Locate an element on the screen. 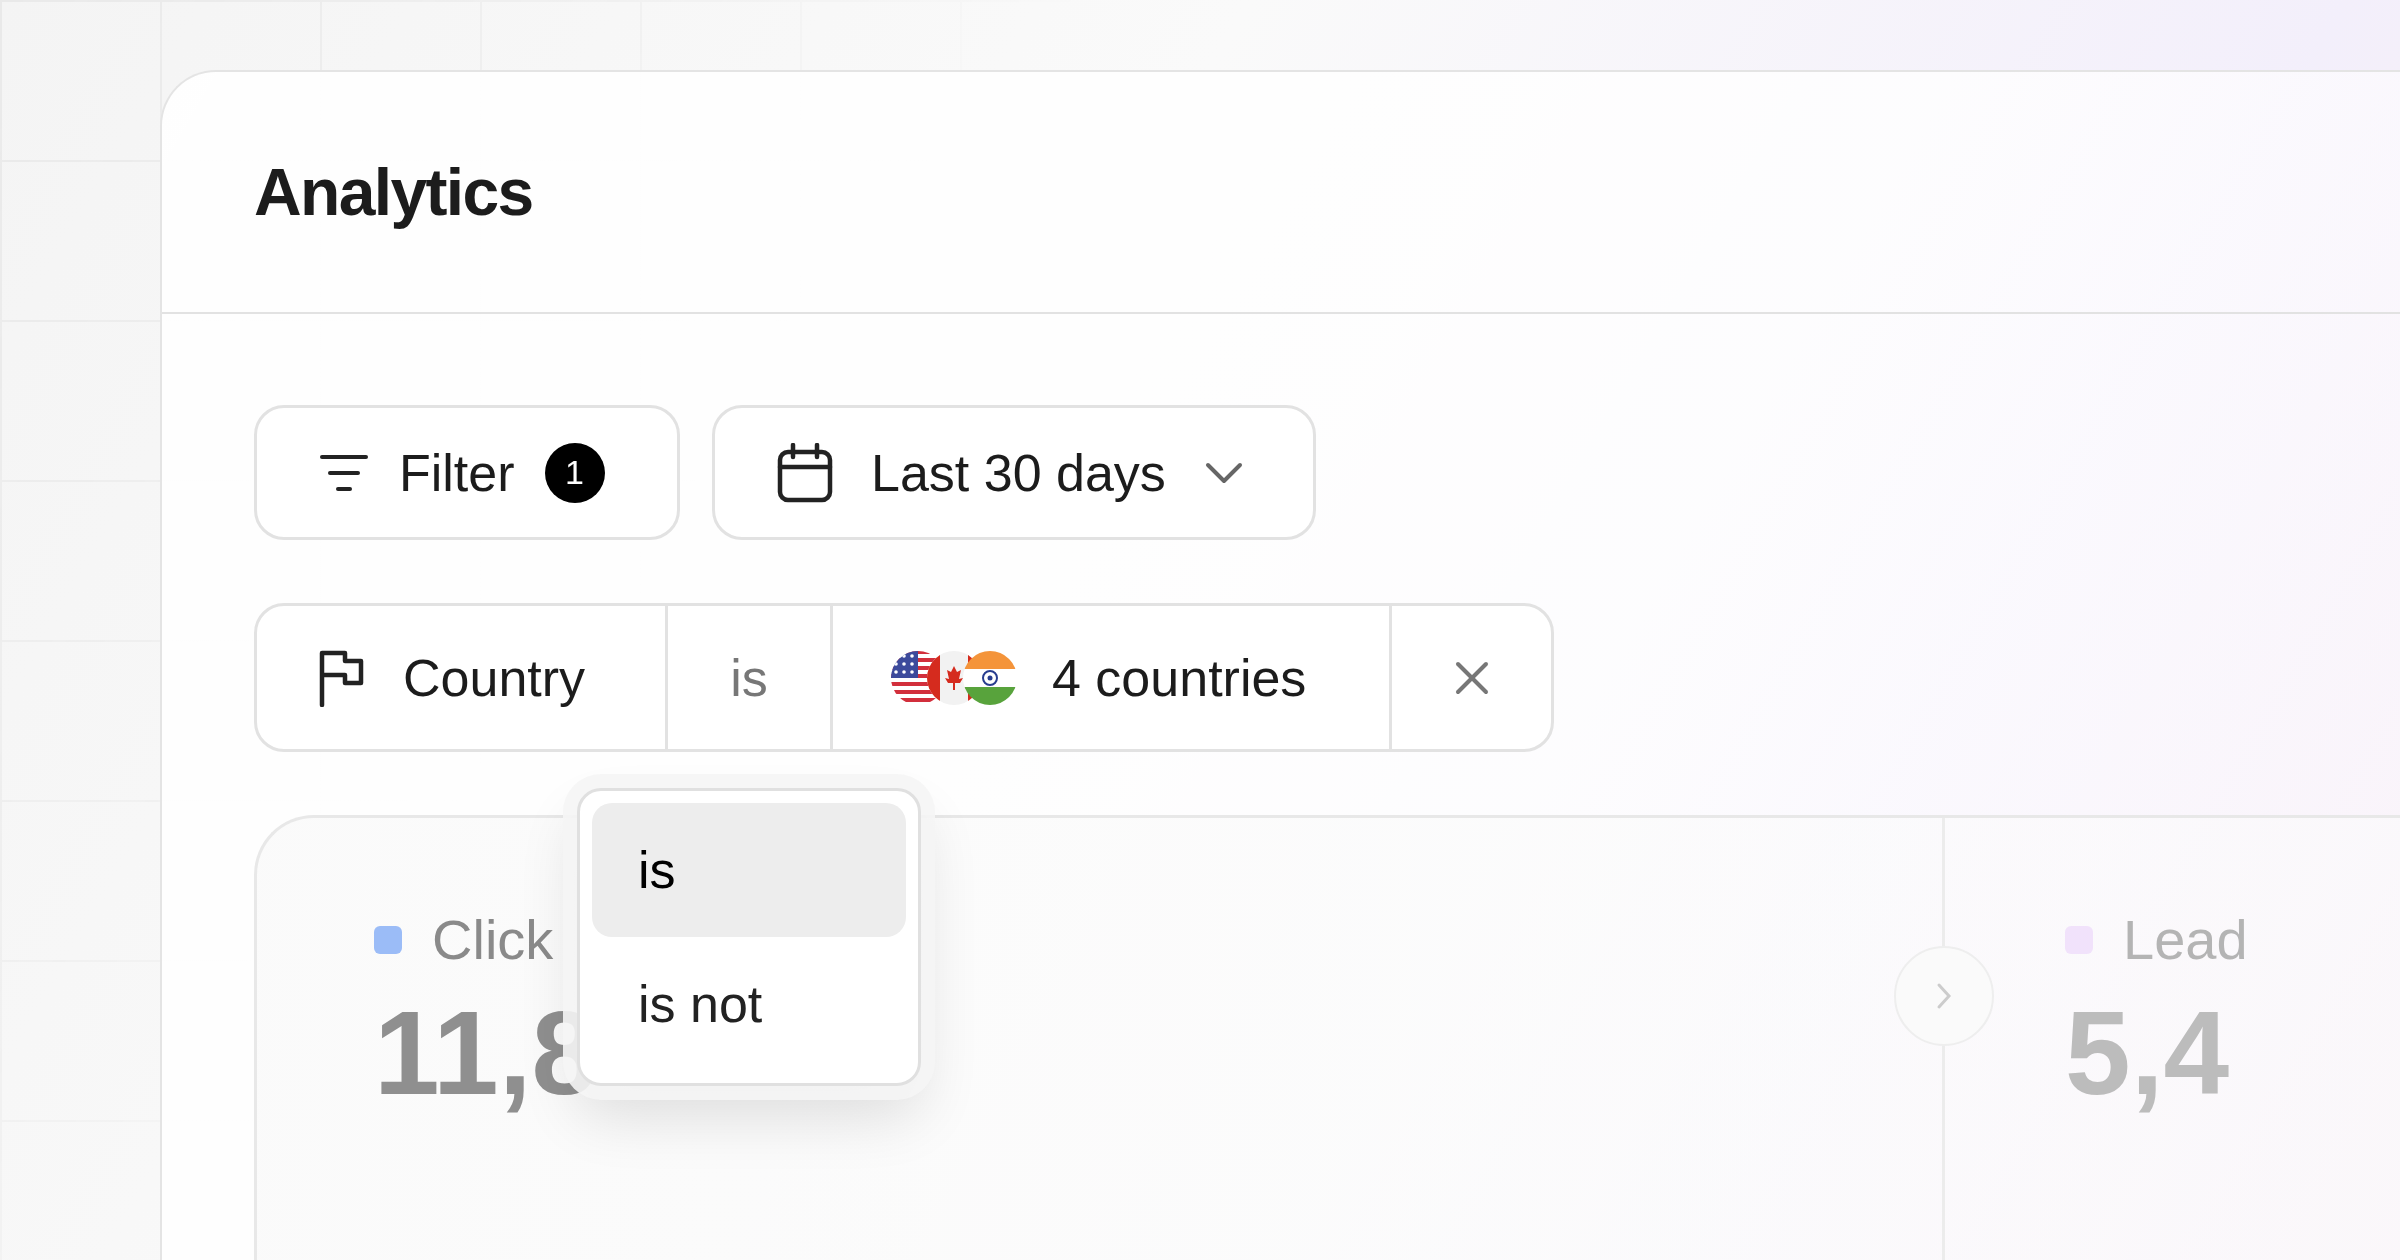 Image resolution: width=2400 pixels, height=1260 pixels. filter-count-badge: 1 is located at coordinates (574, 472).